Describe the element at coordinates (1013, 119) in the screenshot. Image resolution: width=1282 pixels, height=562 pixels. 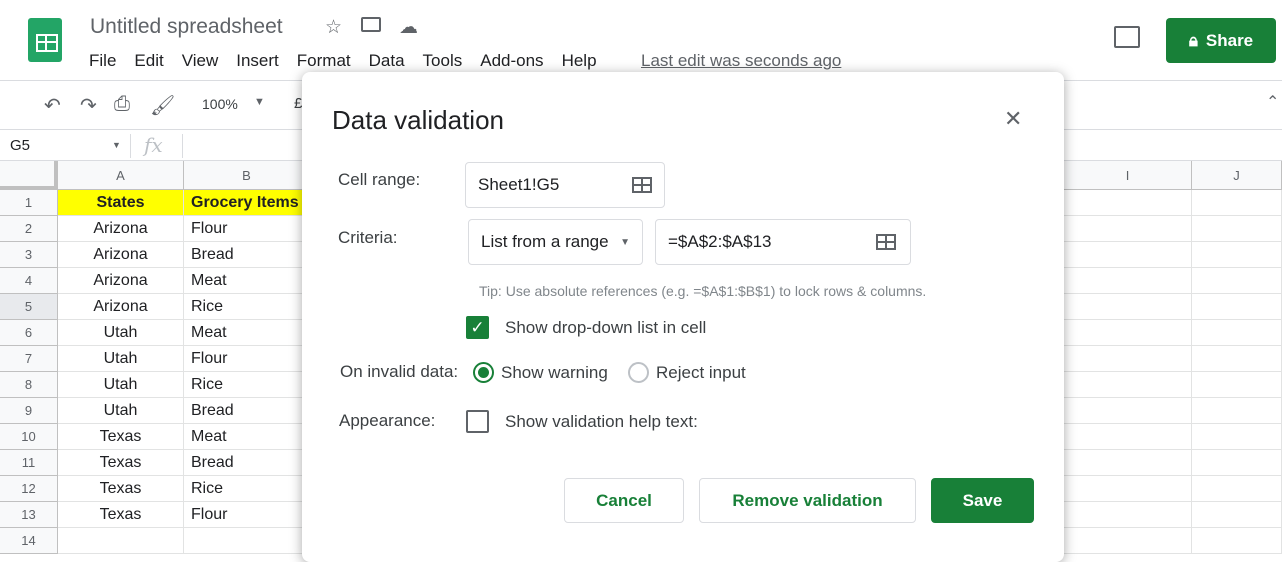
I see `close-icon: ✕` at that location.